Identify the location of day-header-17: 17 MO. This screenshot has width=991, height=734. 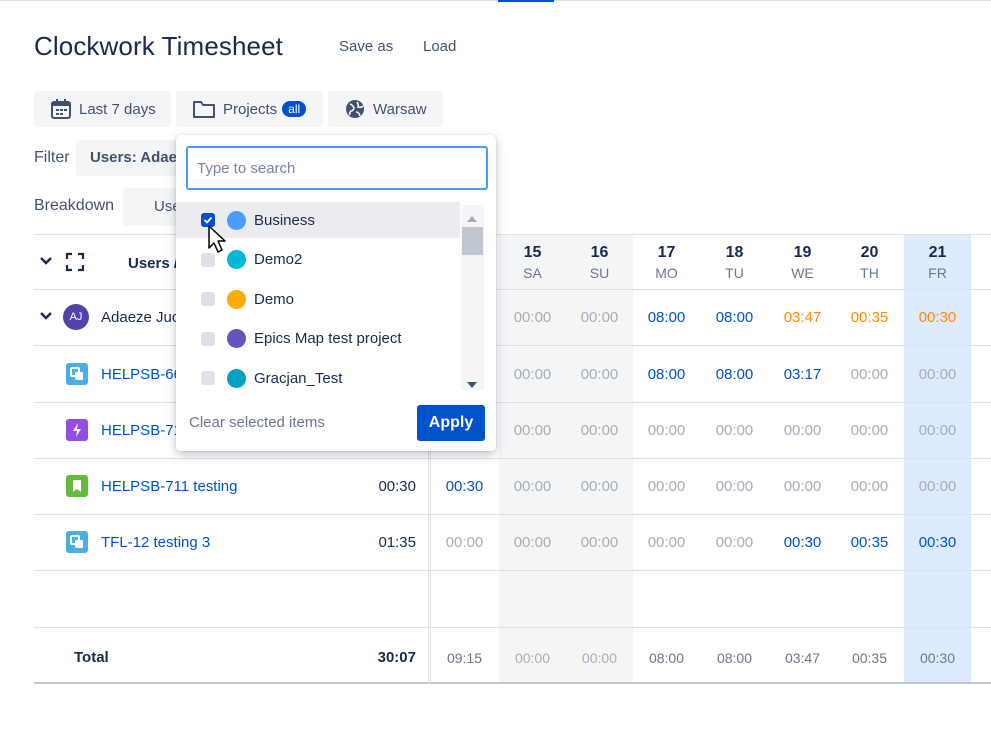
(666, 262).